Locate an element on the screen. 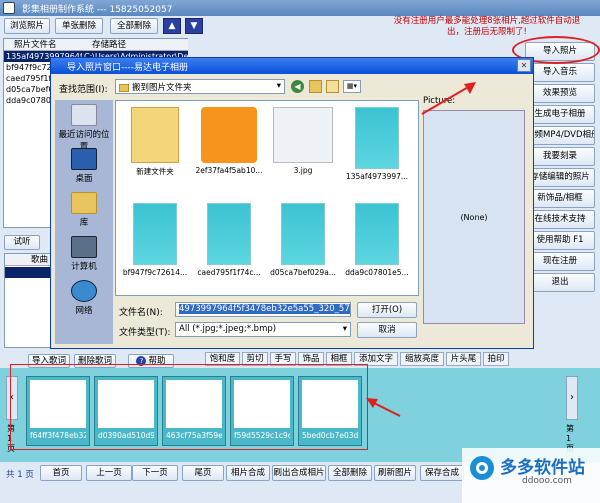 This screenshot has height=503, width=600. bottom-button-1: 上一页 is located at coordinates (109, 473).